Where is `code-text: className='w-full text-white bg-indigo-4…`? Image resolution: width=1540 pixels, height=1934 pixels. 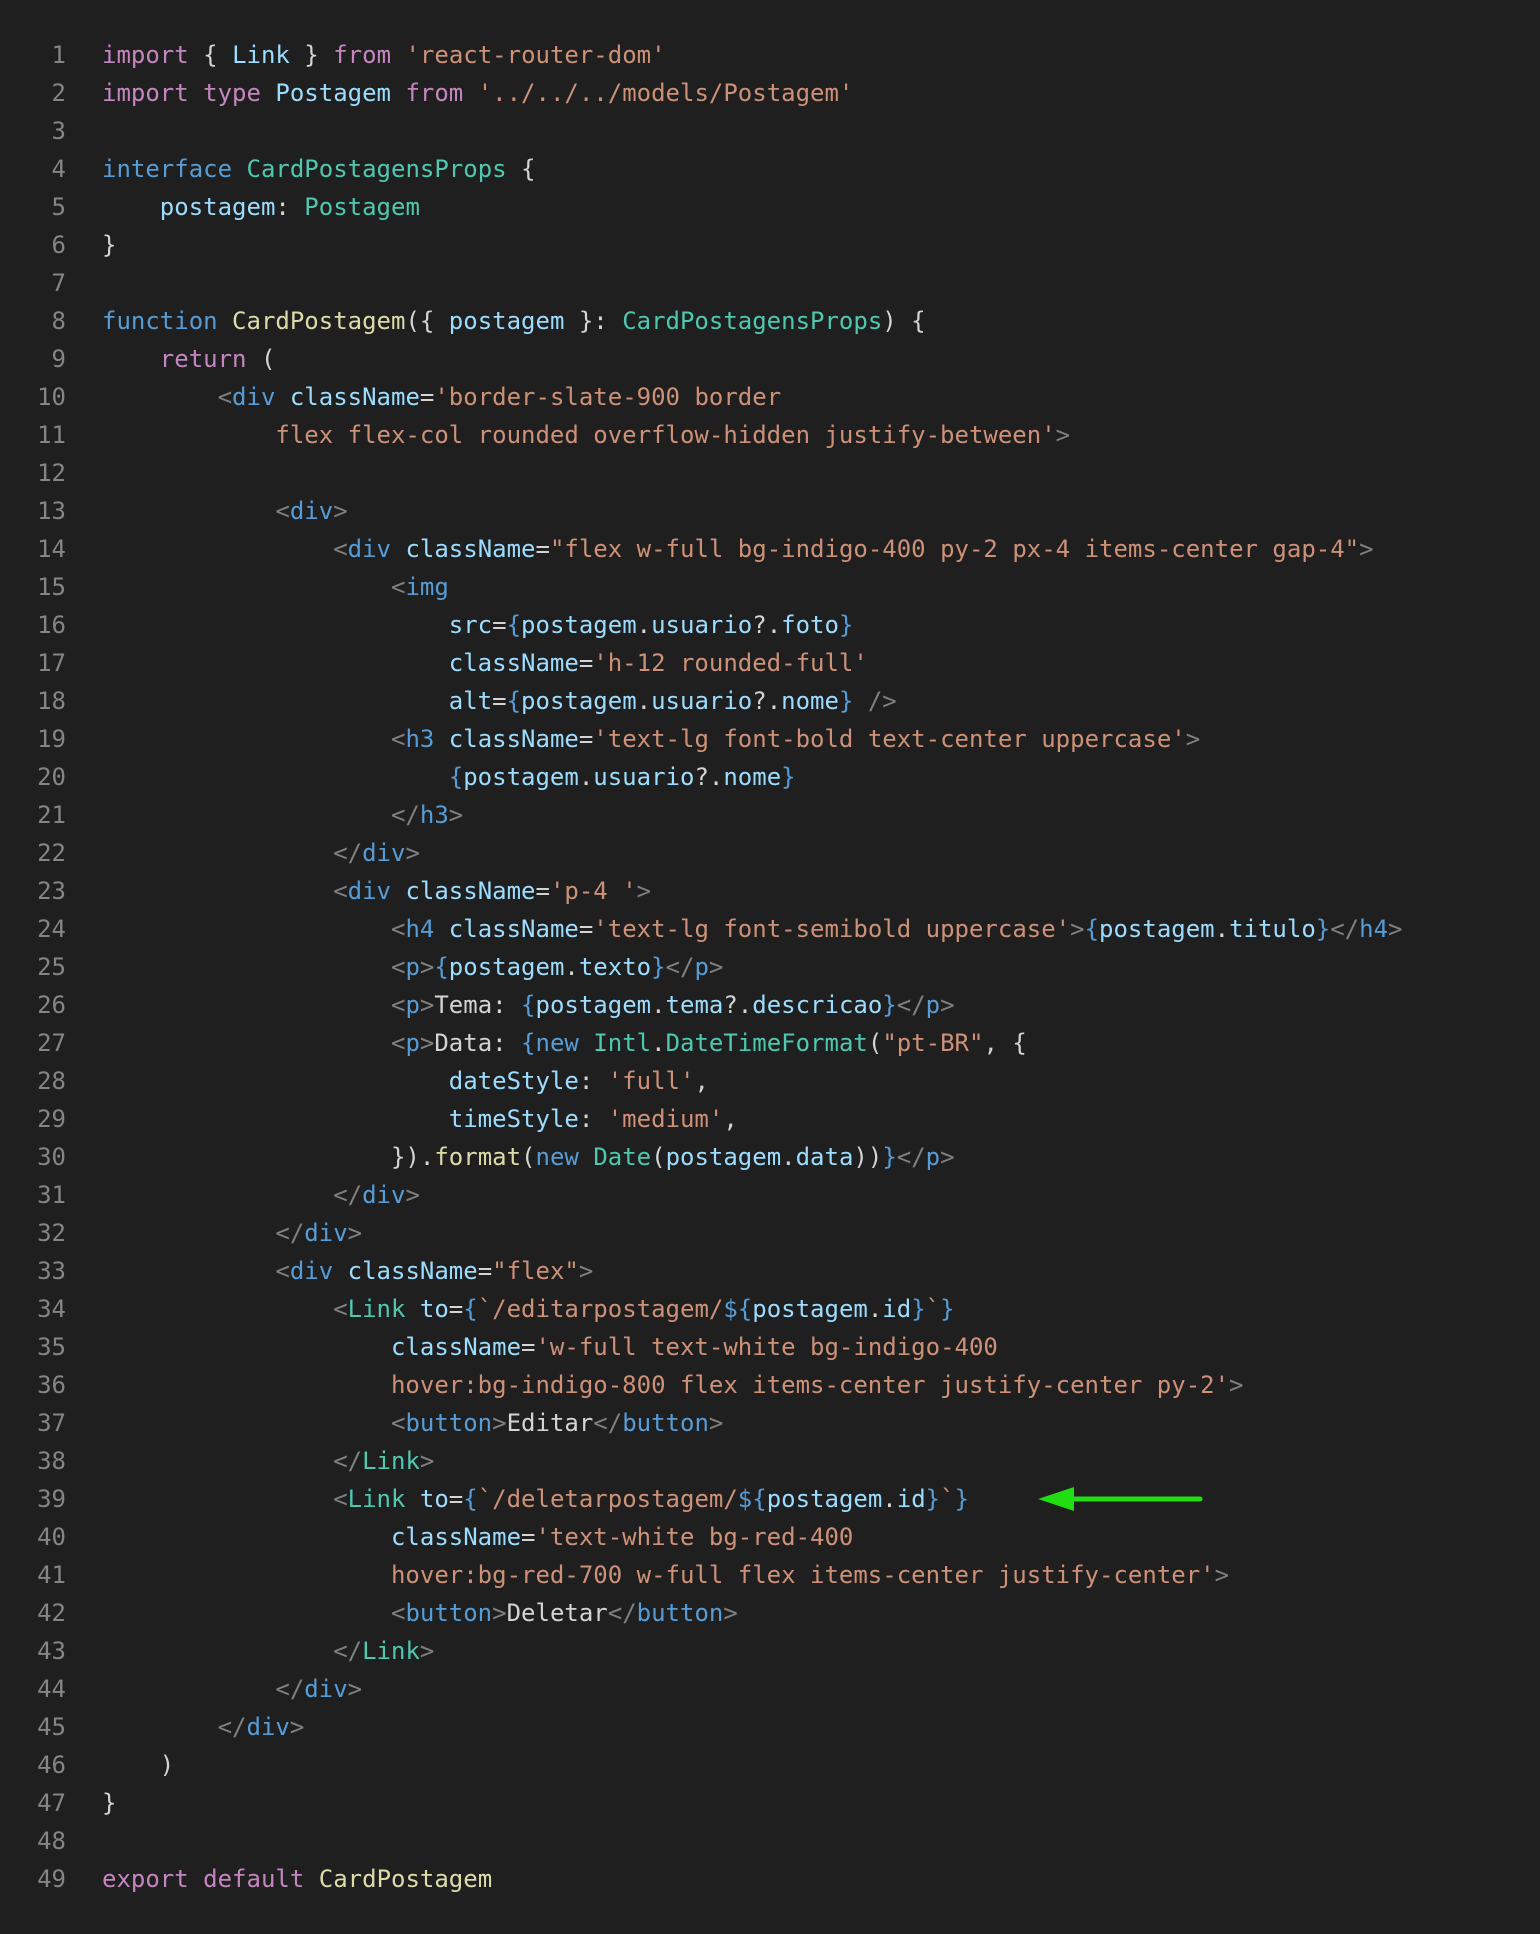 code-text: className='w-full text-white bg-indigo-4… is located at coordinates (550, 1347).